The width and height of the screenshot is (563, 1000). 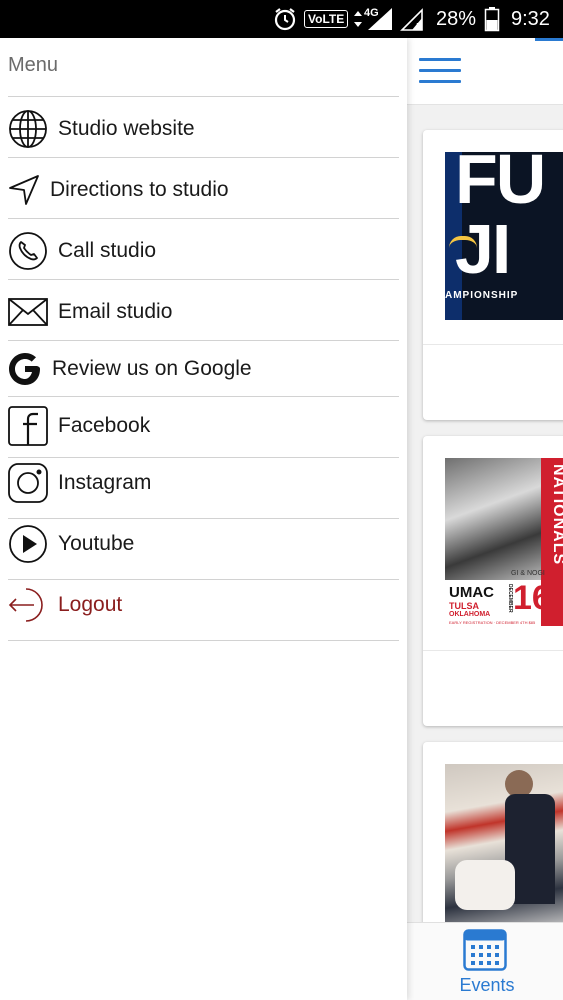 What do you see at coordinates (482, 295) in the screenshot?
I see `event-image-caption: AMPIONSHIP` at bounding box center [482, 295].